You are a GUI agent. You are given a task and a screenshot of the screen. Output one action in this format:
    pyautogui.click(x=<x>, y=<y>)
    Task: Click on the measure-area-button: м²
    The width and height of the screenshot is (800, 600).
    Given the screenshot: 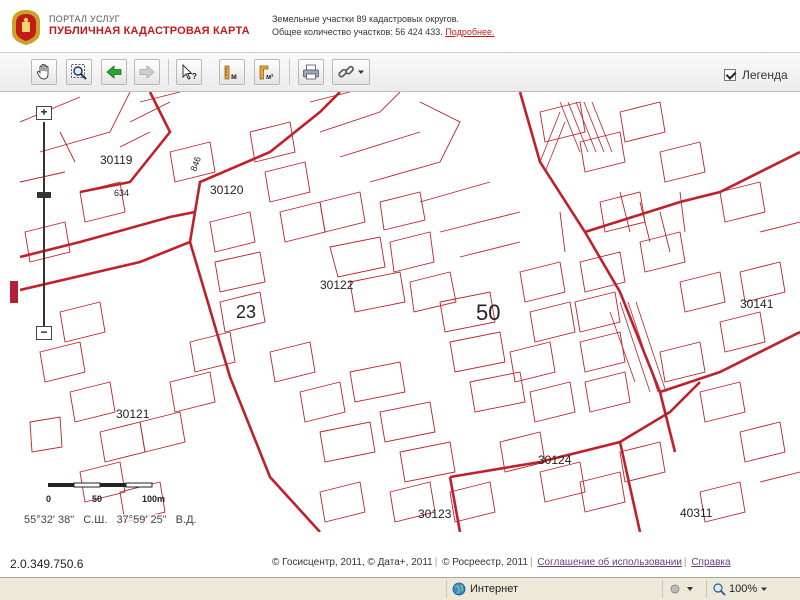 What is the action you would take?
    pyautogui.click(x=267, y=72)
    